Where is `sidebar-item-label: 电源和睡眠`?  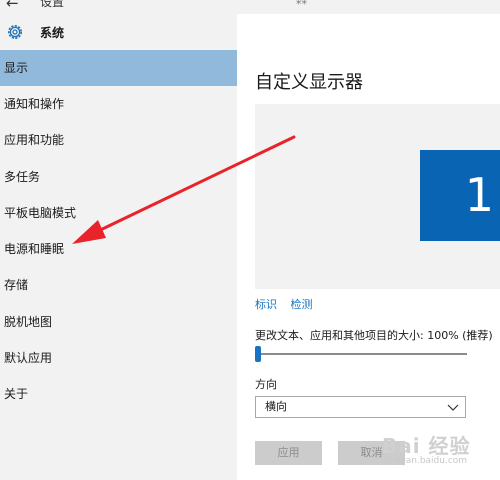
sidebar-item-label: 电源和睡眠 is located at coordinates (34, 249).